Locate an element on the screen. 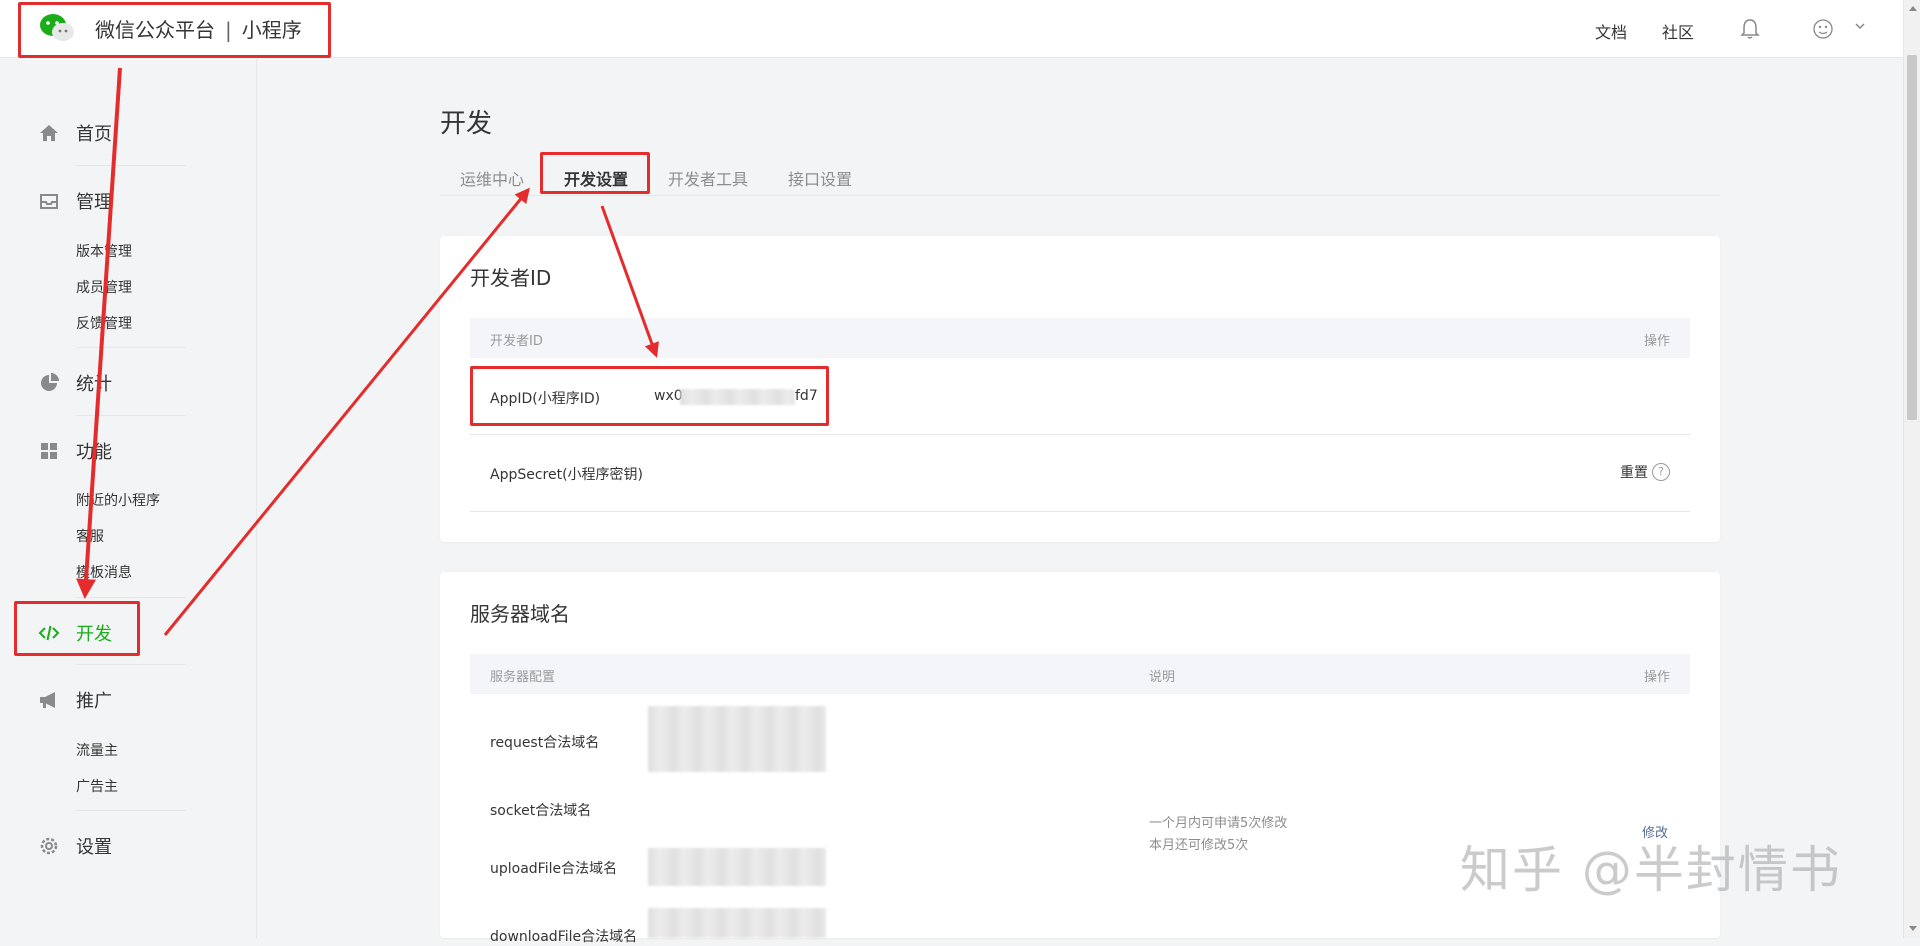 The width and height of the screenshot is (1920, 946). table-row: AppSecret(小程序密钥) 重置? is located at coordinates (1080, 473).